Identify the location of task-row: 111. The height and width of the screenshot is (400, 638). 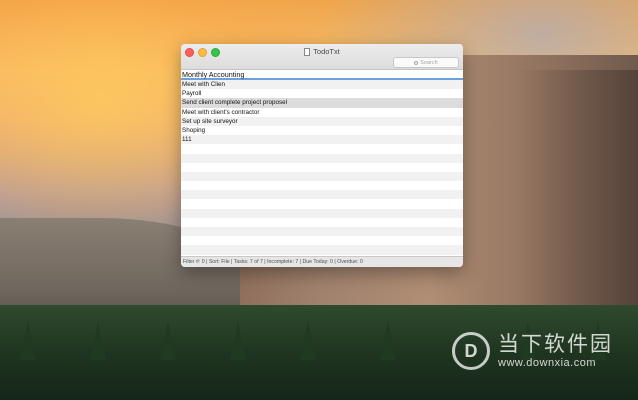
(322, 140).